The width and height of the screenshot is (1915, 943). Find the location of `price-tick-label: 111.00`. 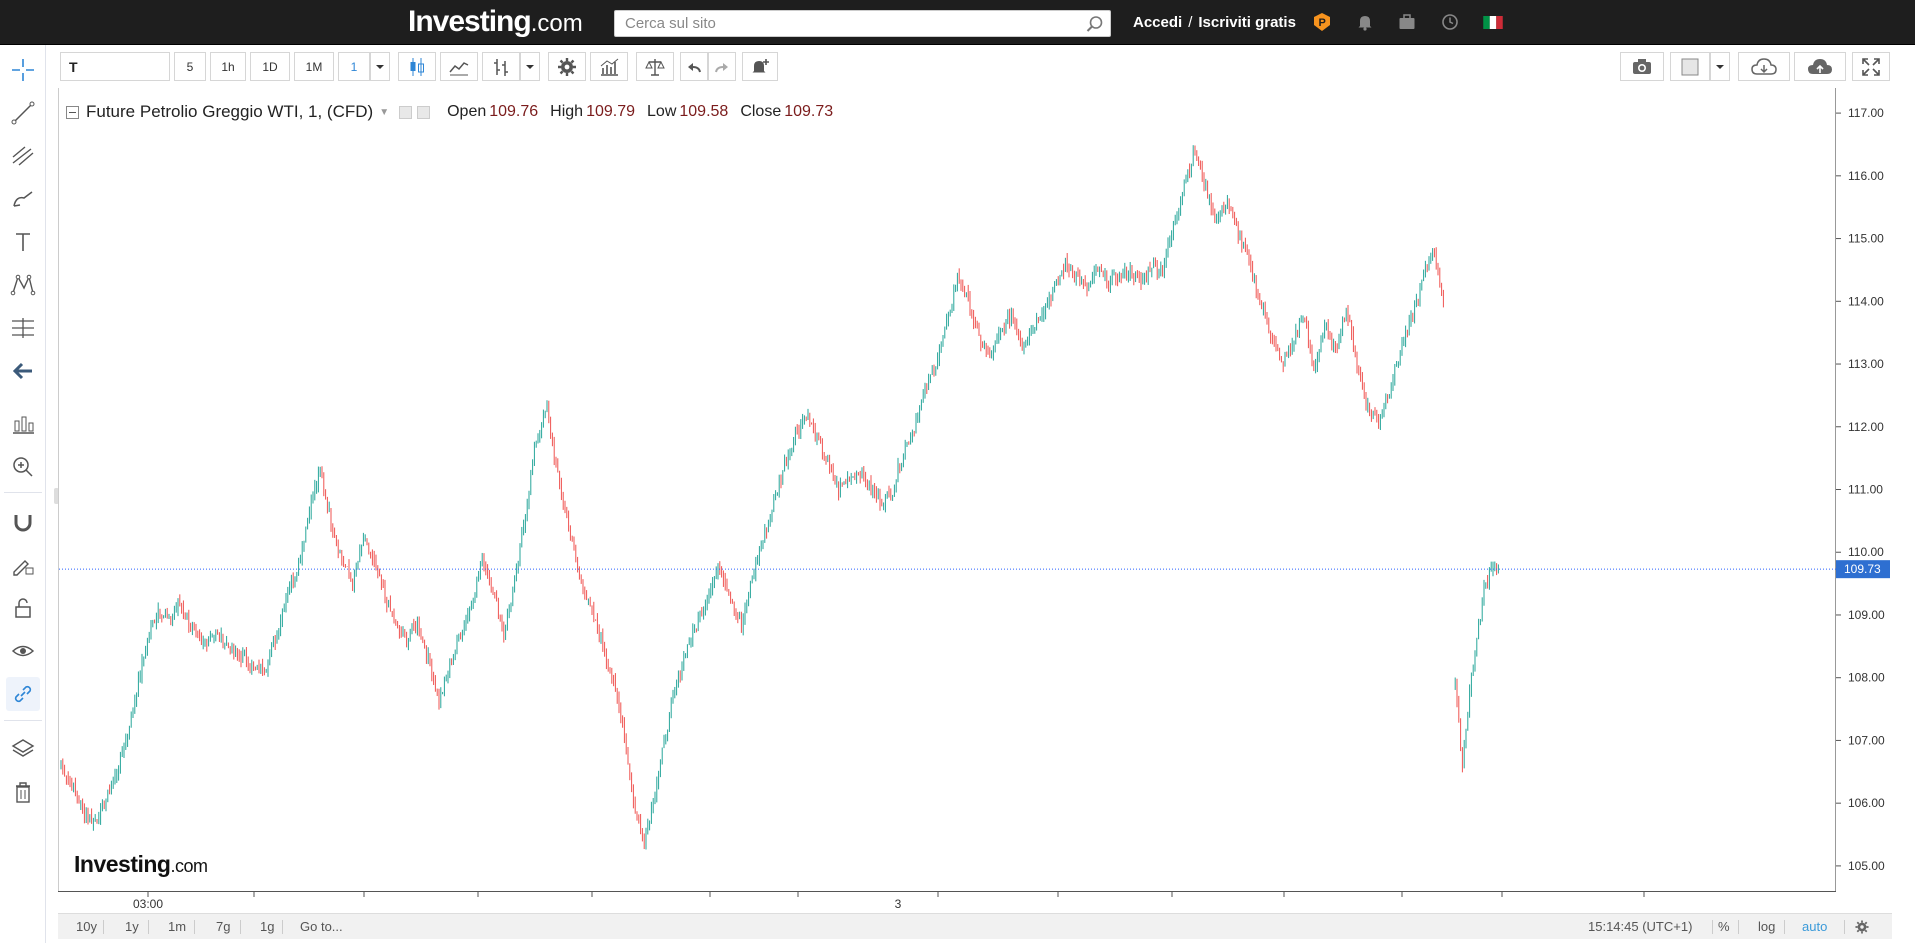

price-tick-label: 111.00 is located at coordinates (1865, 490).